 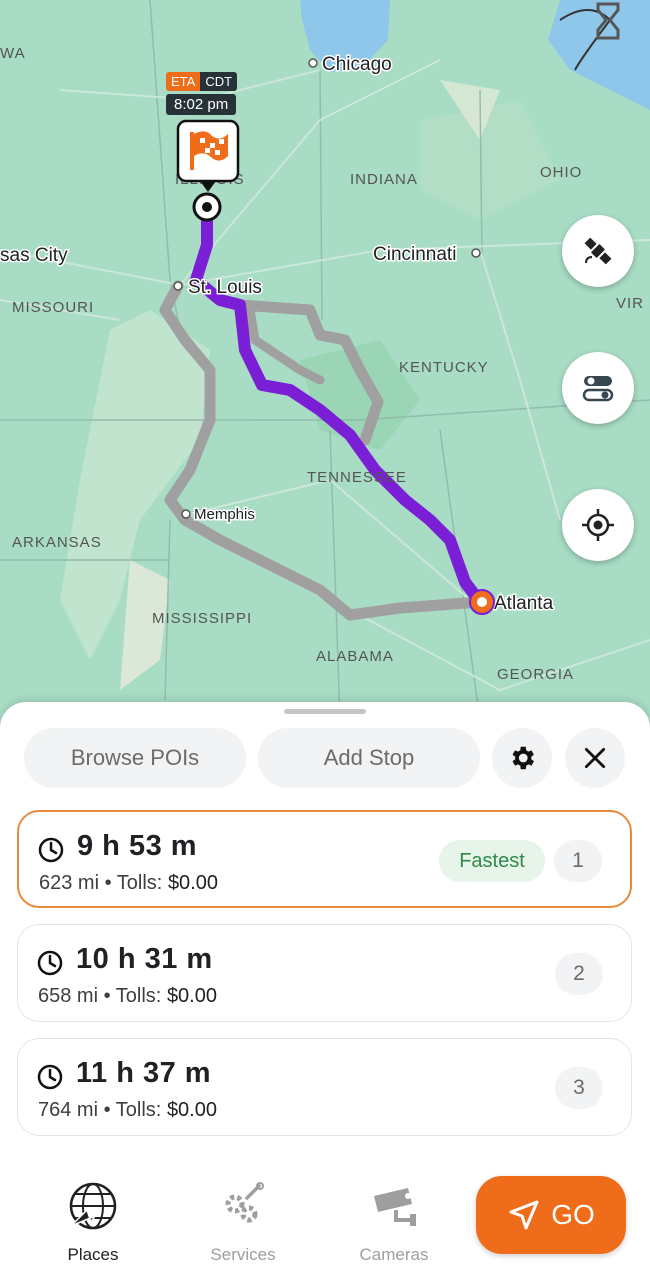 I want to click on city-label: St. Louis, so click(x=225, y=287).